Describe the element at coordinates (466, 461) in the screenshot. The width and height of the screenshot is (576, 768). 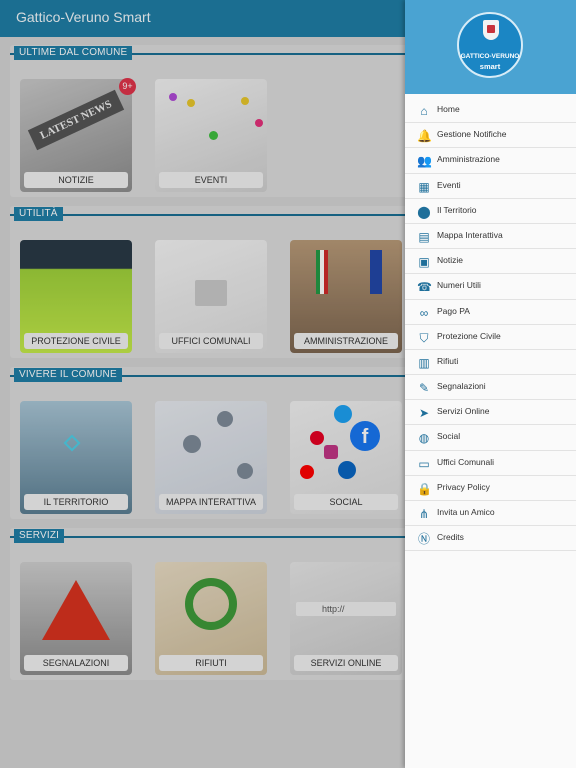
I see `drawer-item-label: Uffici Comunali` at that location.